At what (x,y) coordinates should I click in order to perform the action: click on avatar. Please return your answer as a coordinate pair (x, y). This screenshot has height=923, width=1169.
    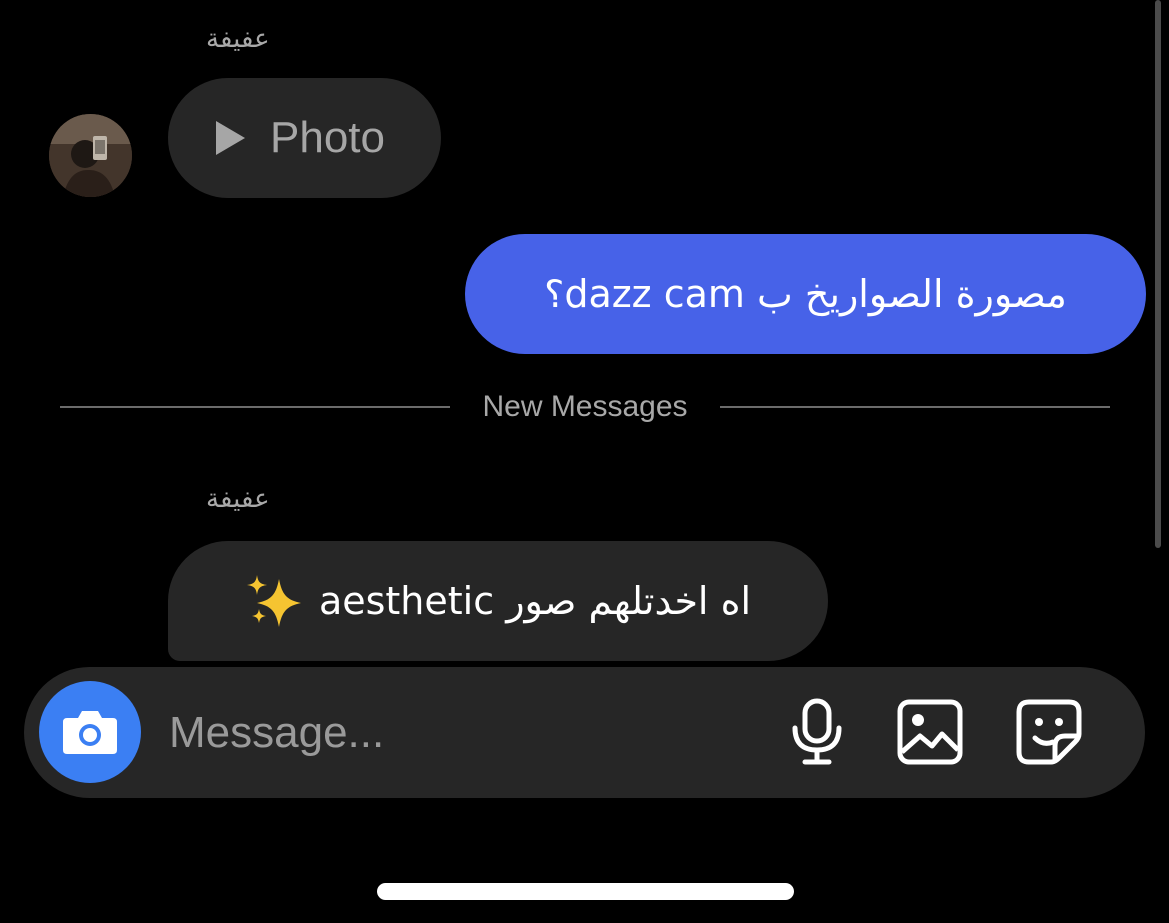
    Looking at the image, I should click on (90, 155).